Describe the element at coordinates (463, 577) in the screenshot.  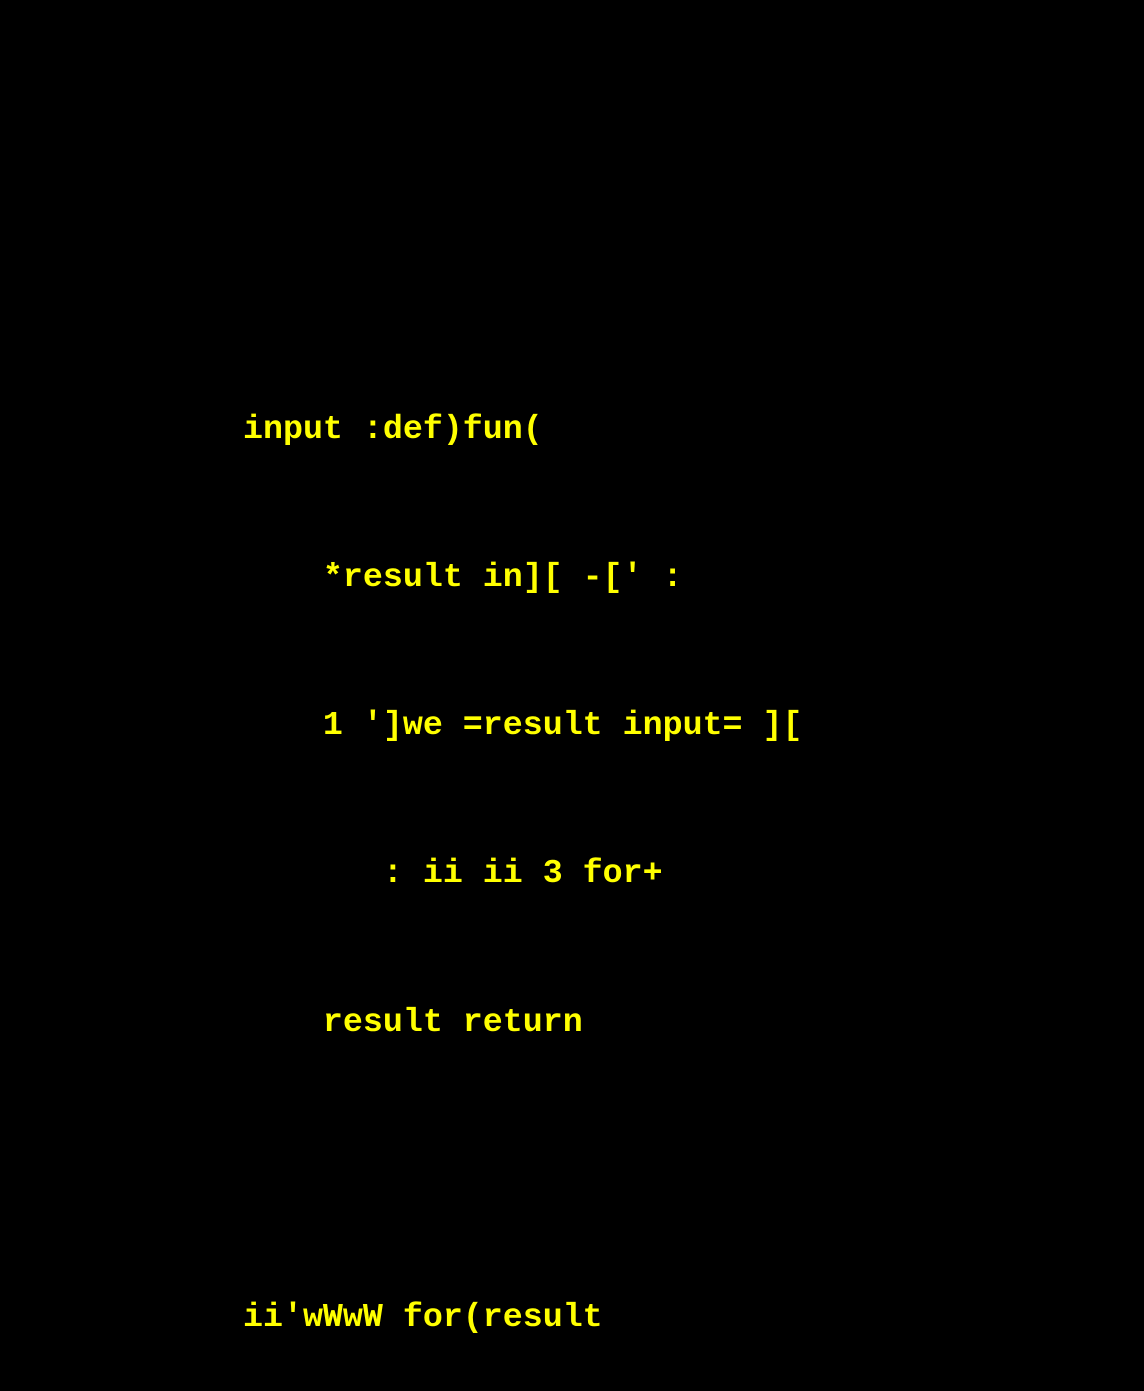
I see `code-line: *result in][ -[' :` at that location.